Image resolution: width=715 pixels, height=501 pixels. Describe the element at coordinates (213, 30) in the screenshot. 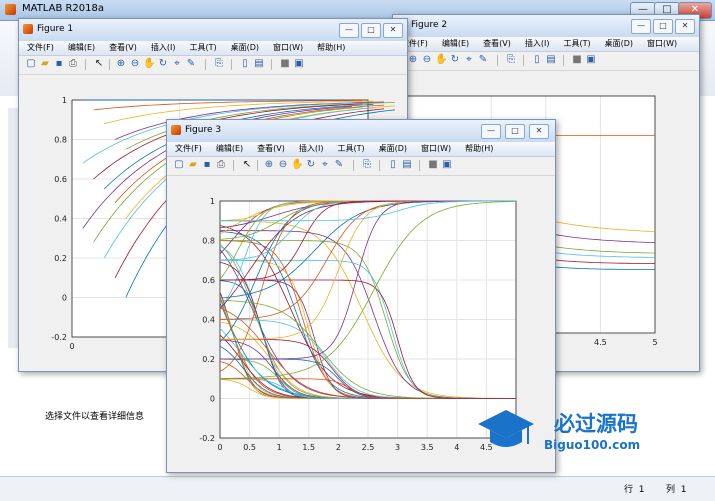

I see `figure-titlebar: Figure 1 — □ ✕` at that location.